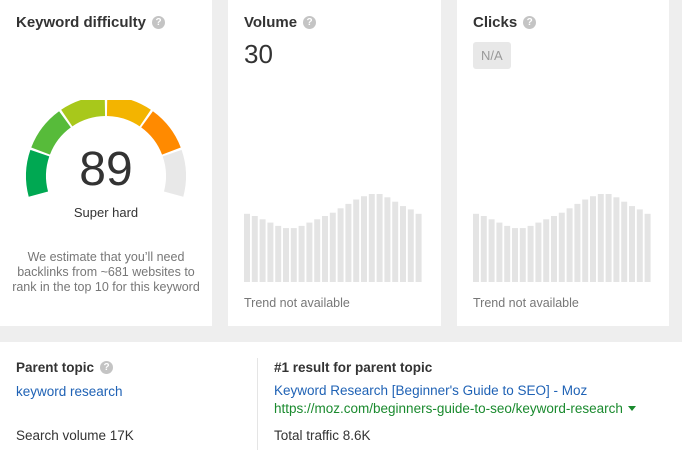  I want to click on volume-trend-note: Trend not available, so click(297, 303).